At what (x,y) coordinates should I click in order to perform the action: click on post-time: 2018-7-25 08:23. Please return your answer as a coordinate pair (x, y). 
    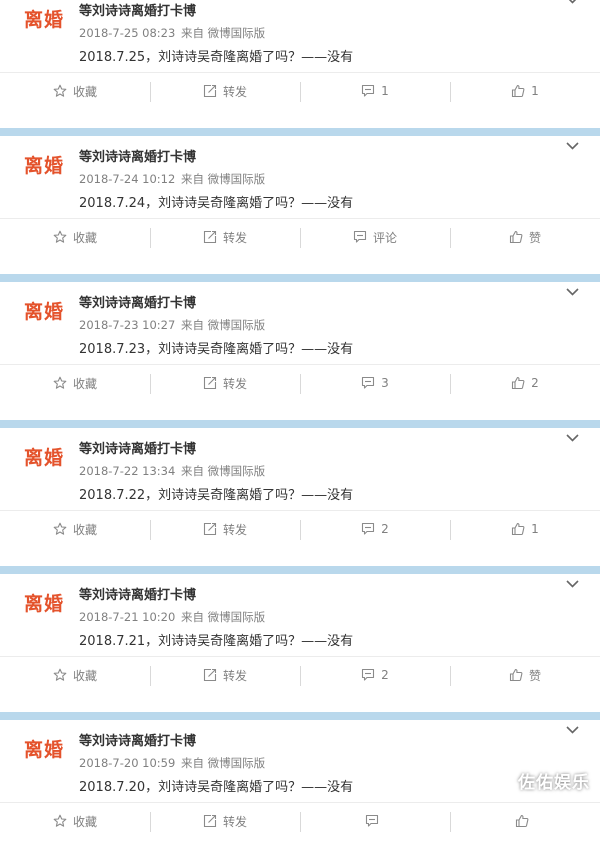
    Looking at the image, I should click on (127, 33).